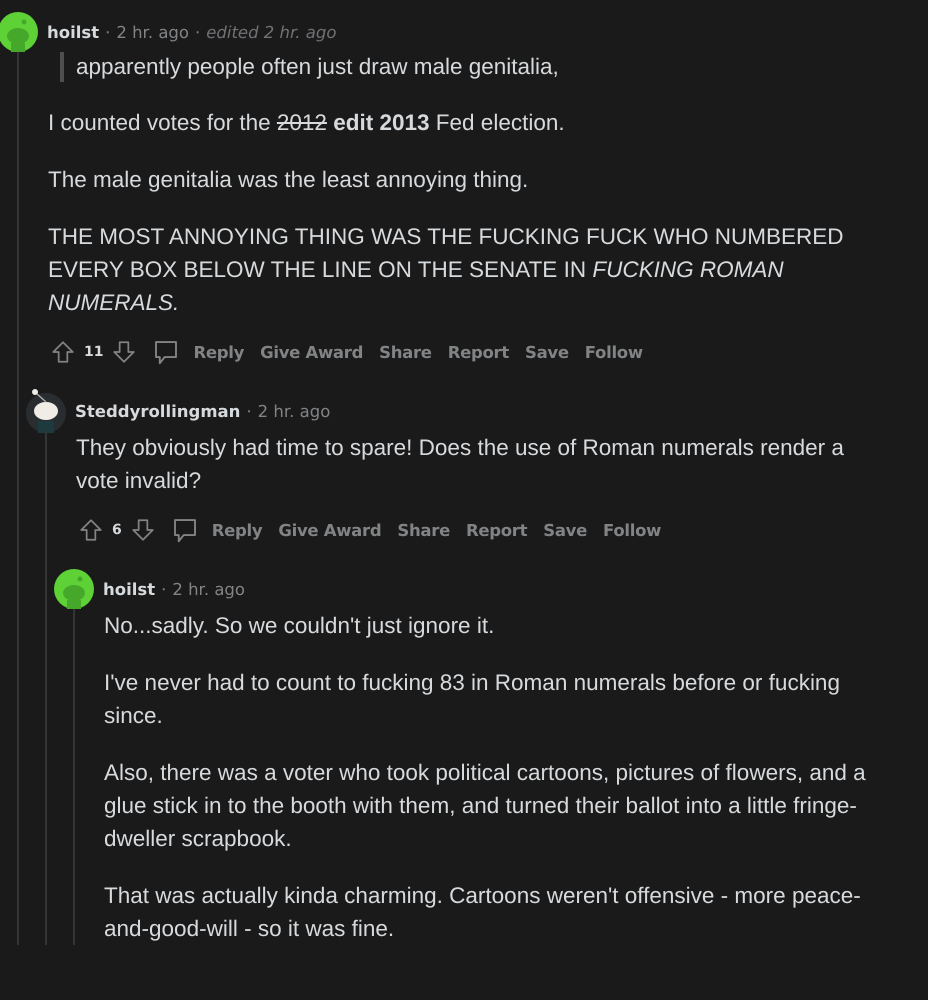 This screenshot has height=1000, width=928. What do you see at coordinates (93, 352) in the screenshot?
I see `vote-count: 11` at bounding box center [93, 352].